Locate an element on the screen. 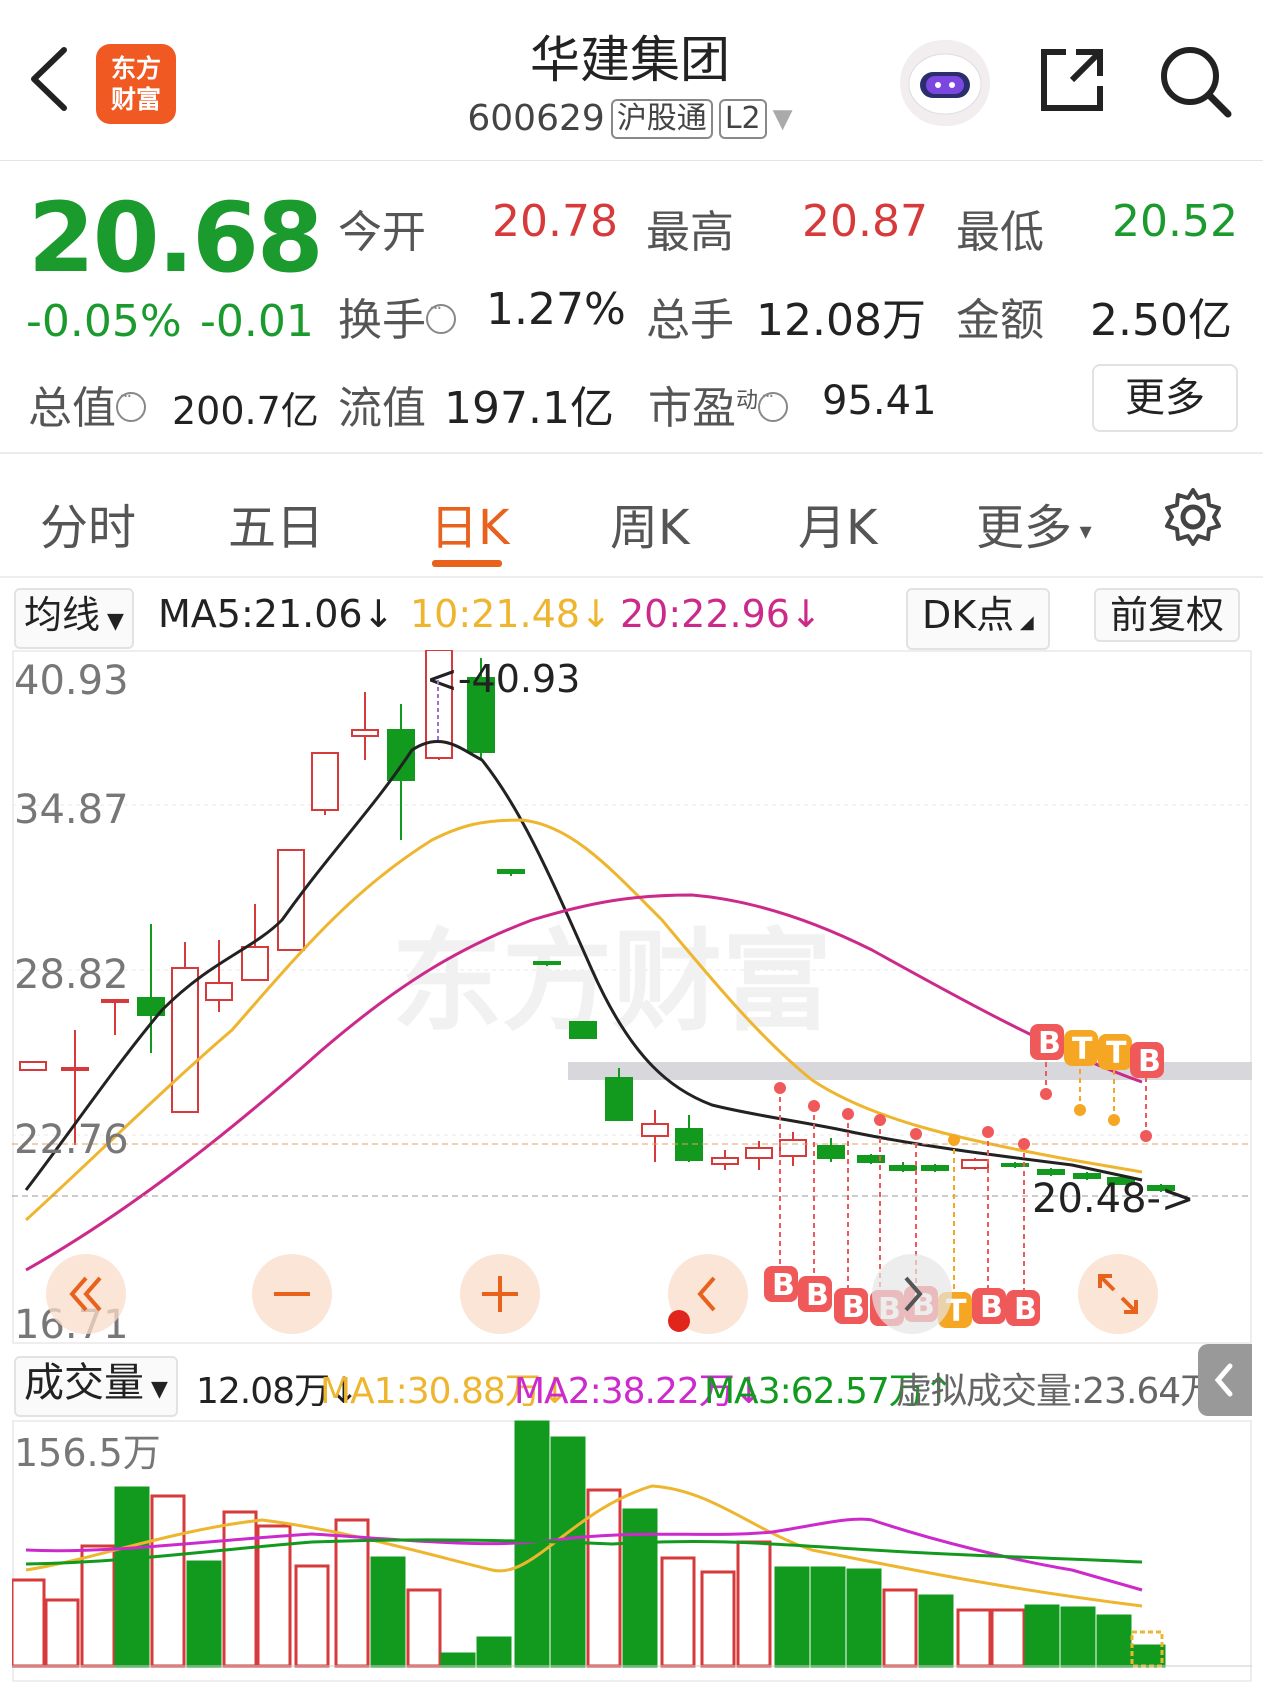 Image resolution: width=1263 pixels, height=1683 pixels. signal-text: T is located at coordinates (1116, 1053).